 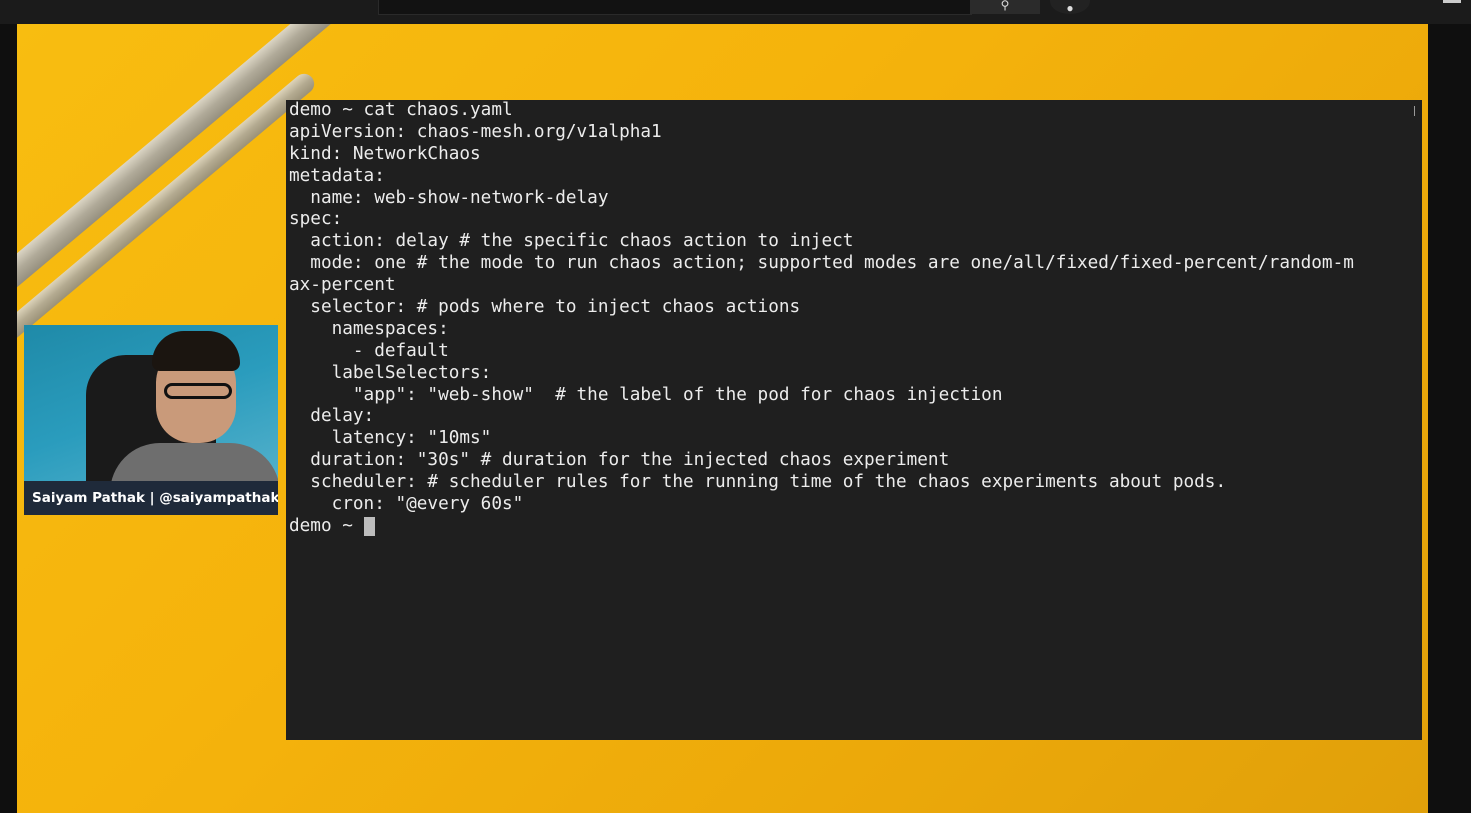 What do you see at coordinates (855, 527) in the screenshot?
I see `terminal-prompt-line: demo ~` at bounding box center [855, 527].